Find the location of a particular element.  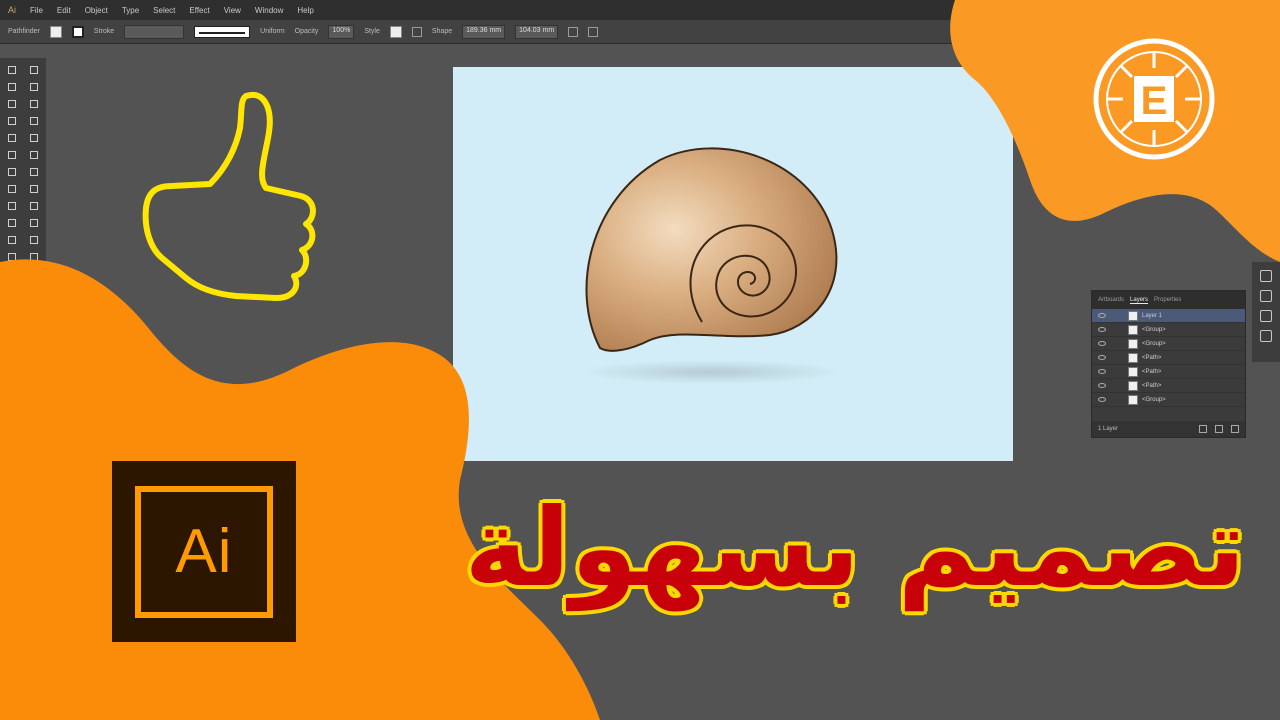

style-label: Style is located at coordinates (372, 31).